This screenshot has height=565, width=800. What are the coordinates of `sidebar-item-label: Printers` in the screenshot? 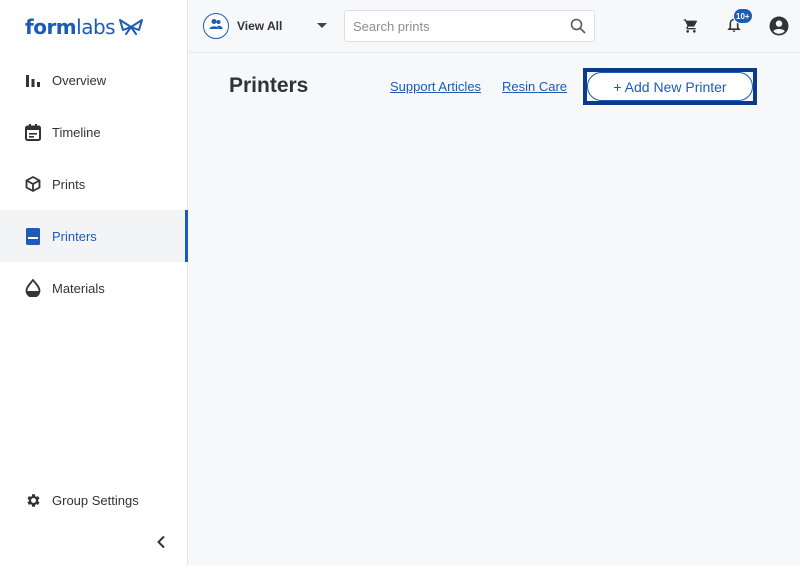 It's located at (74, 236).